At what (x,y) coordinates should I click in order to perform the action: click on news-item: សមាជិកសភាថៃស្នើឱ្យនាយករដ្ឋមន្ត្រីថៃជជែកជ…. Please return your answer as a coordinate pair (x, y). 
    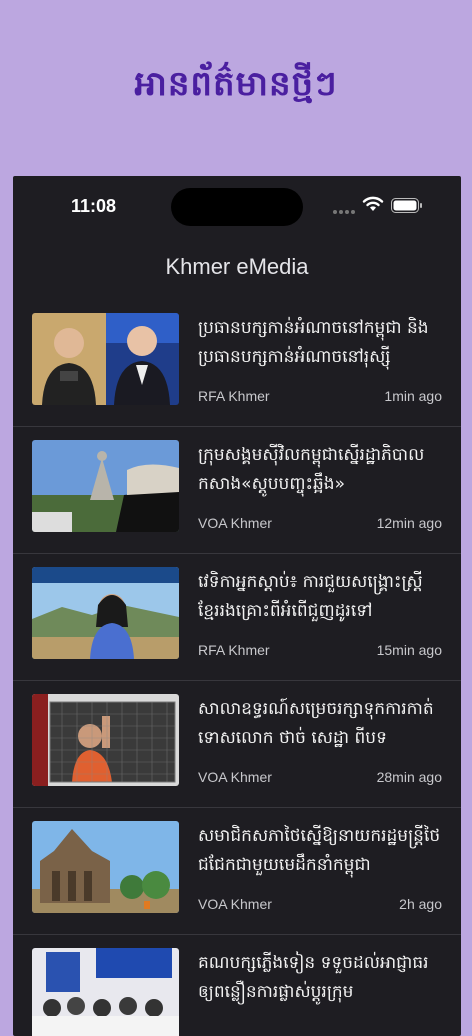
    Looking at the image, I should click on (237, 871).